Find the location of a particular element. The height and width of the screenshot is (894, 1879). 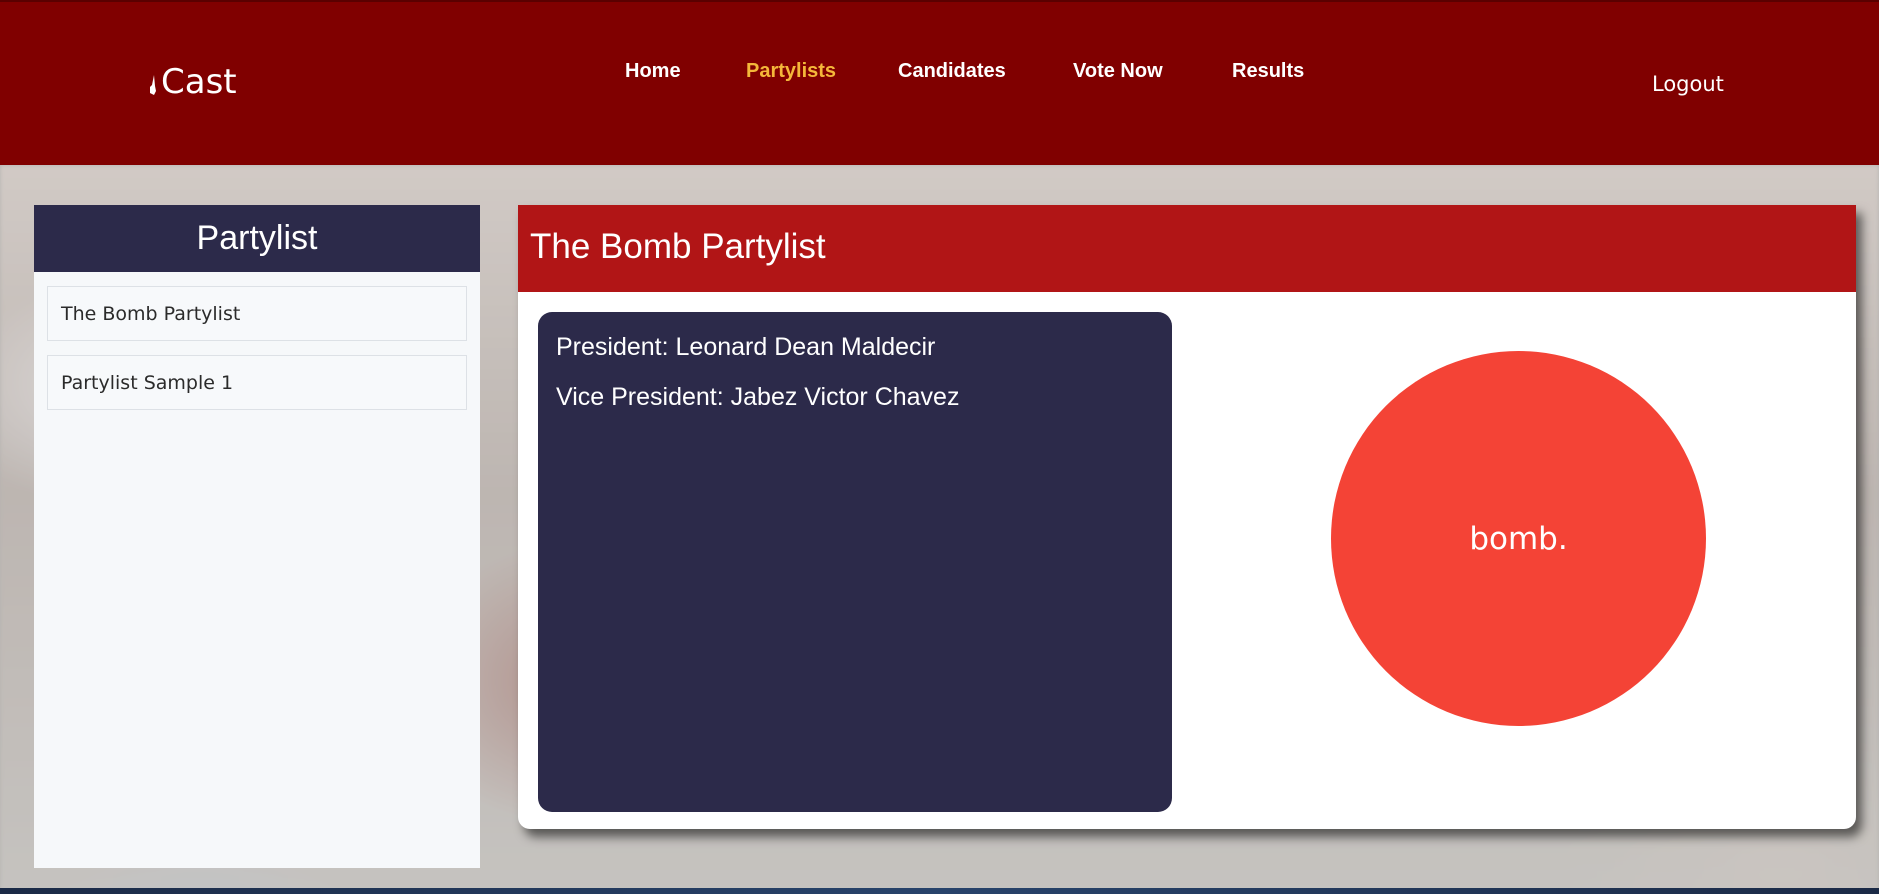

logout-link: Logout is located at coordinates (1688, 84).